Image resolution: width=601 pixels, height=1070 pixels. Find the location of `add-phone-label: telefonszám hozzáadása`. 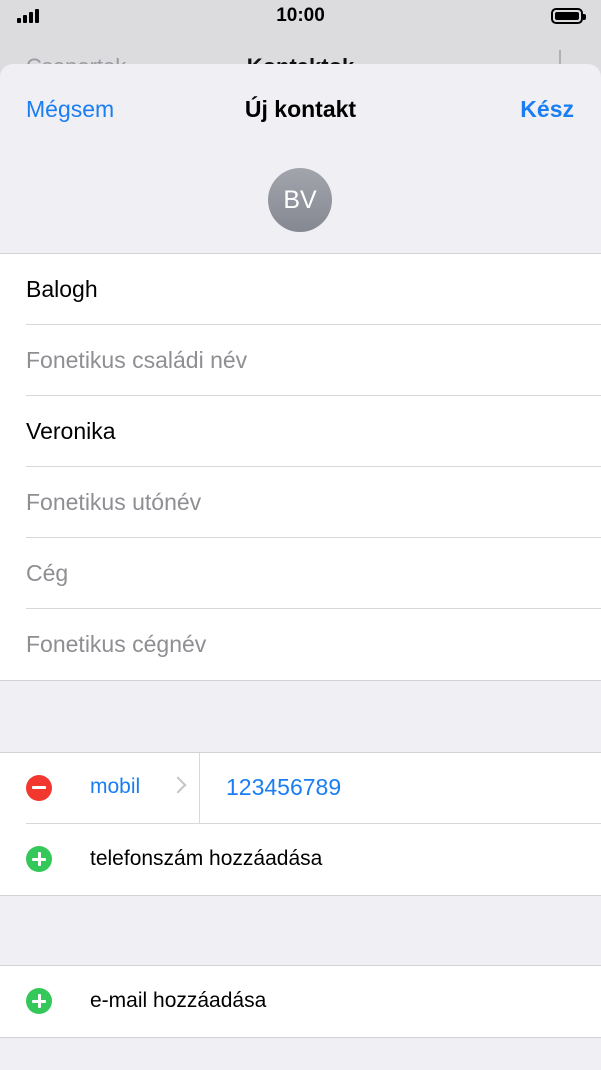

add-phone-label: telefonszám hozzáadása is located at coordinates (206, 859).